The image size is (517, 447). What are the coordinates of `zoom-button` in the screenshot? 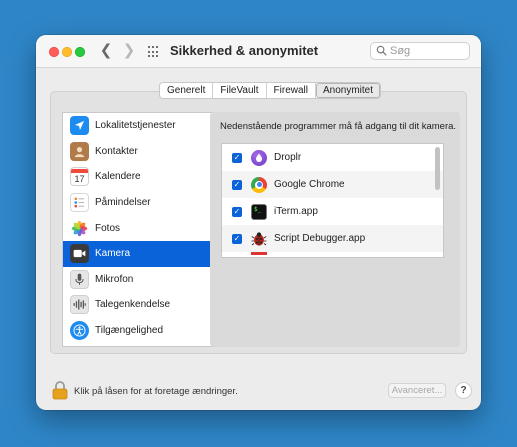 It's located at (80, 52).